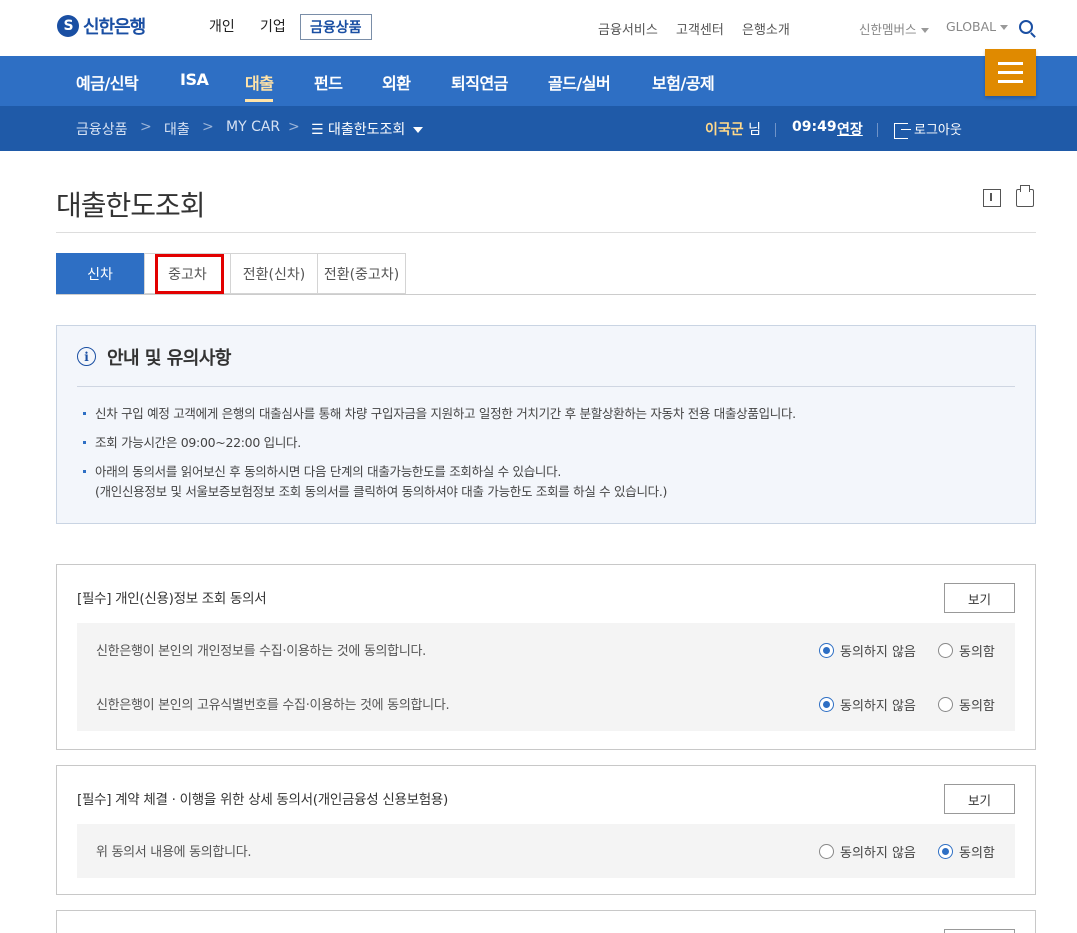  What do you see at coordinates (850, 129) in the screenshot?
I see `extend-session-button: 연장` at bounding box center [850, 129].